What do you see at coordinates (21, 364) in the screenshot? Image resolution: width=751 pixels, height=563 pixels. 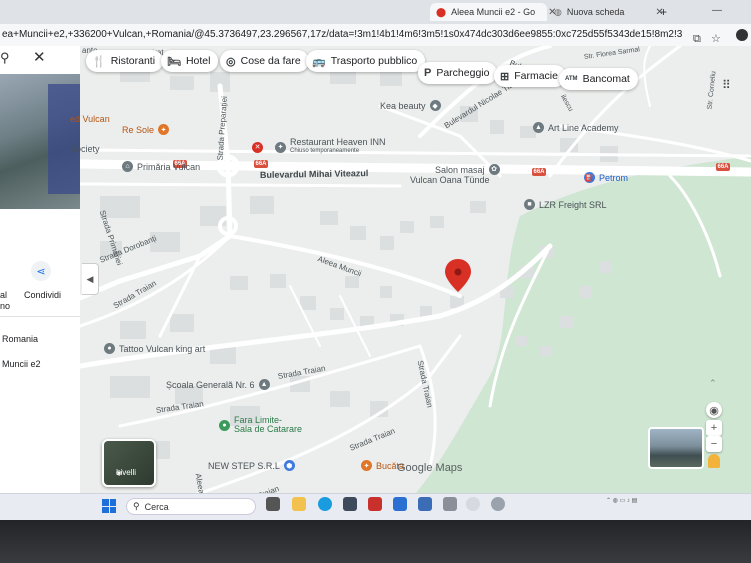 I see `address-text: Muncii e2` at bounding box center [21, 364].